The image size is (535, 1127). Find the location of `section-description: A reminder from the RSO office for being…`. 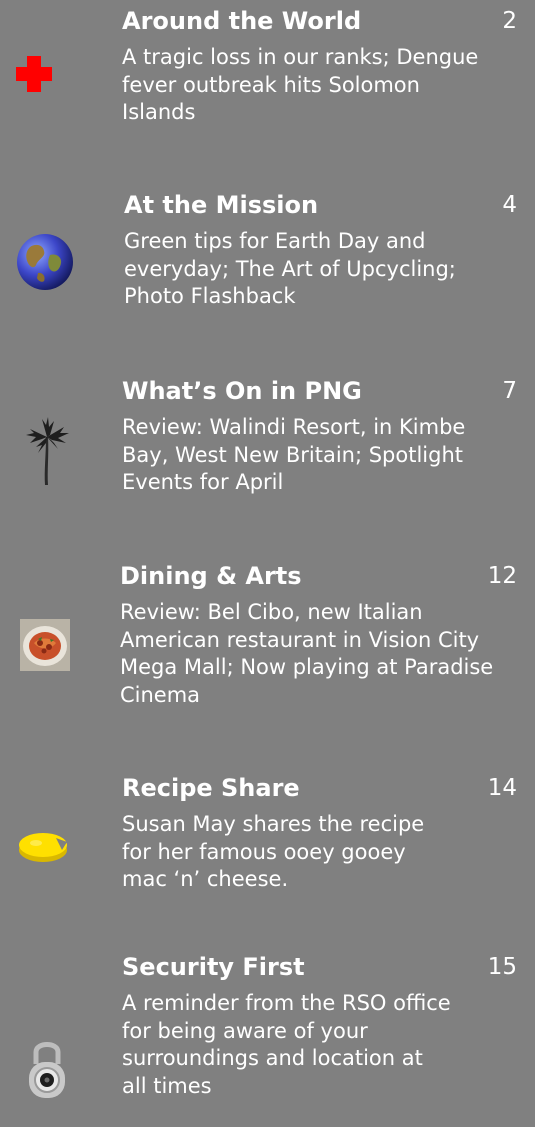

section-description: A reminder from the RSO office for being… is located at coordinates (286, 1044).